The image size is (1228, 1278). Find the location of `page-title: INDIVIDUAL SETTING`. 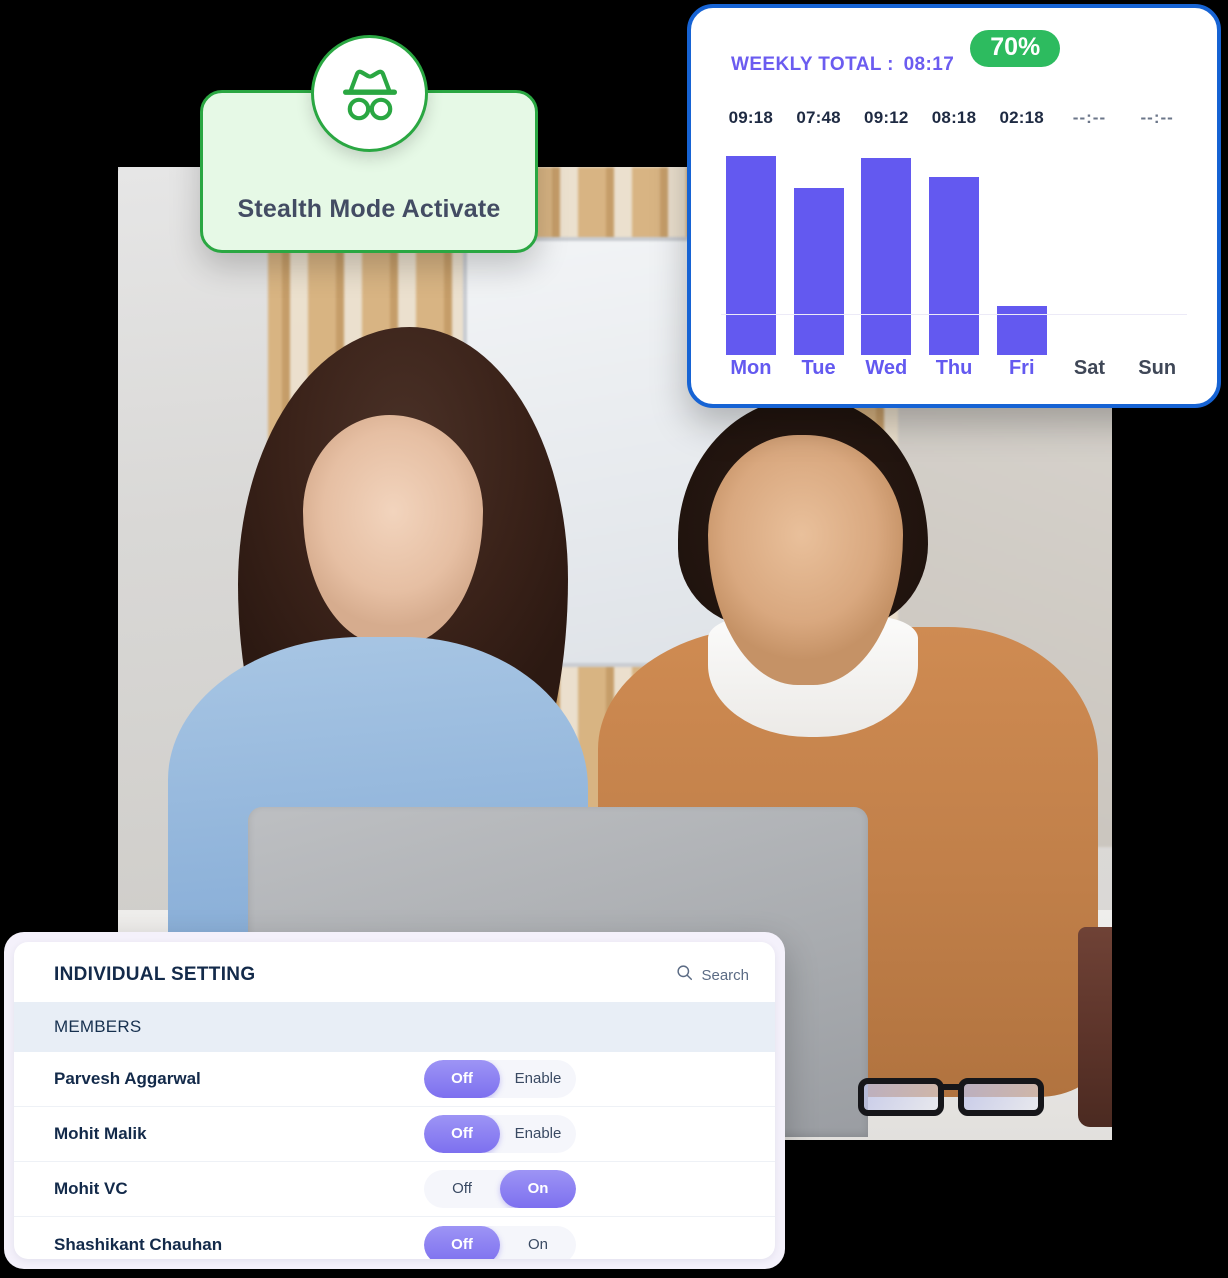

page-title: INDIVIDUAL SETTING is located at coordinates (155, 974).